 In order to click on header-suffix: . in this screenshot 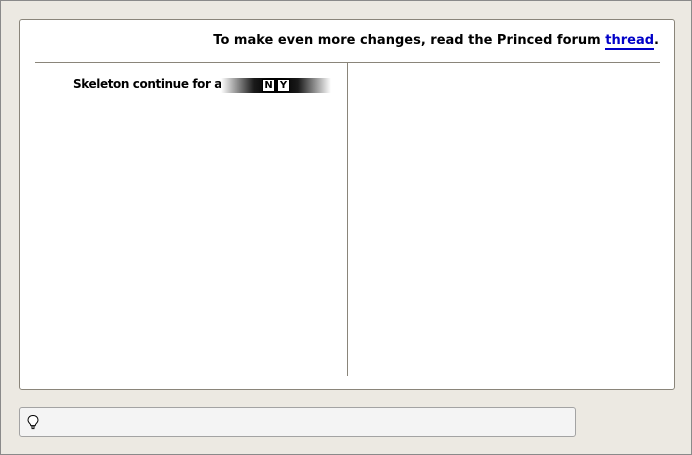, I will do `click(656, 40)`.